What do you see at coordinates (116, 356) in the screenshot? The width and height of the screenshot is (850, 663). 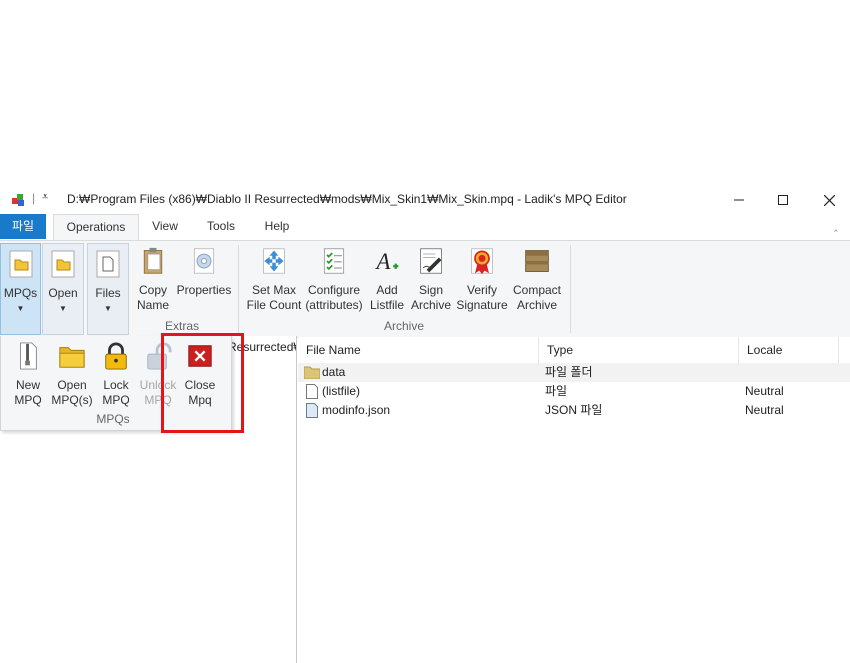 I see `lock-icon` at bounding box center [116, 356].